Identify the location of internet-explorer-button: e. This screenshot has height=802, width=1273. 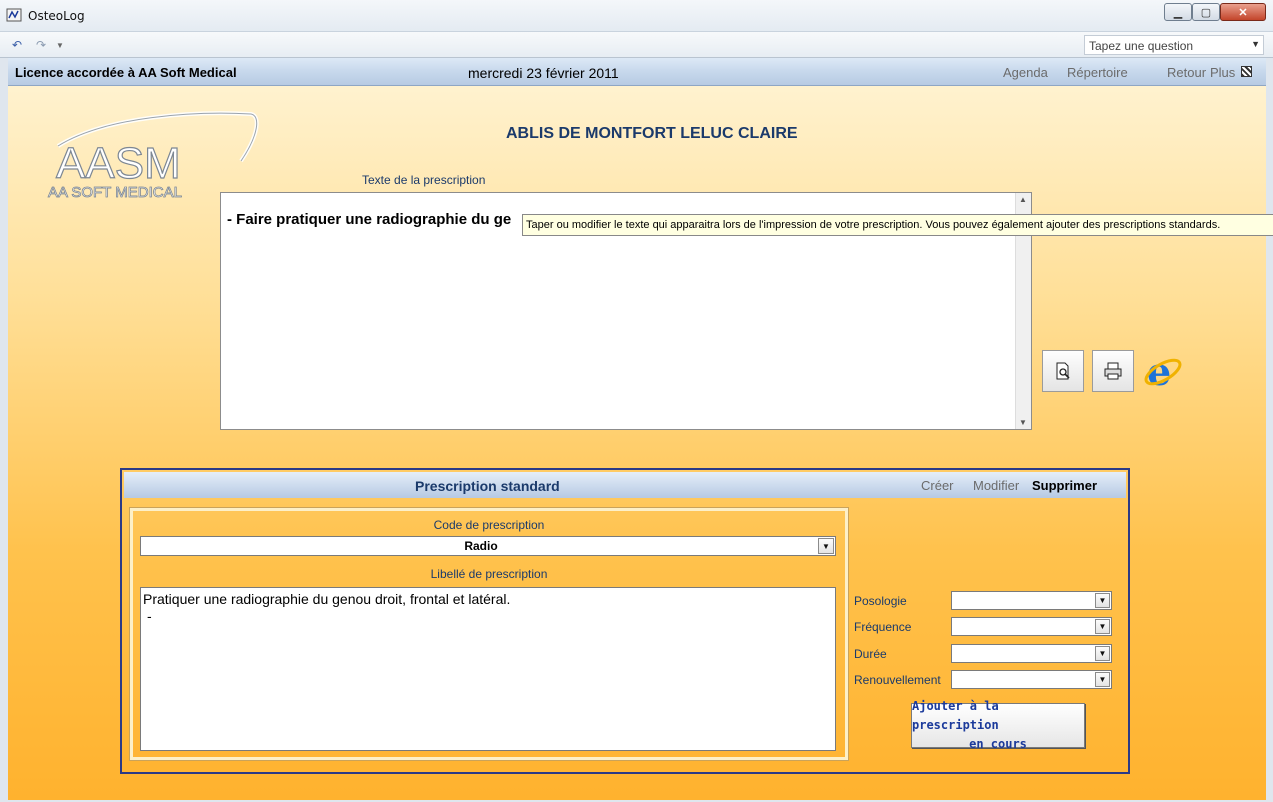
(1163, 371).